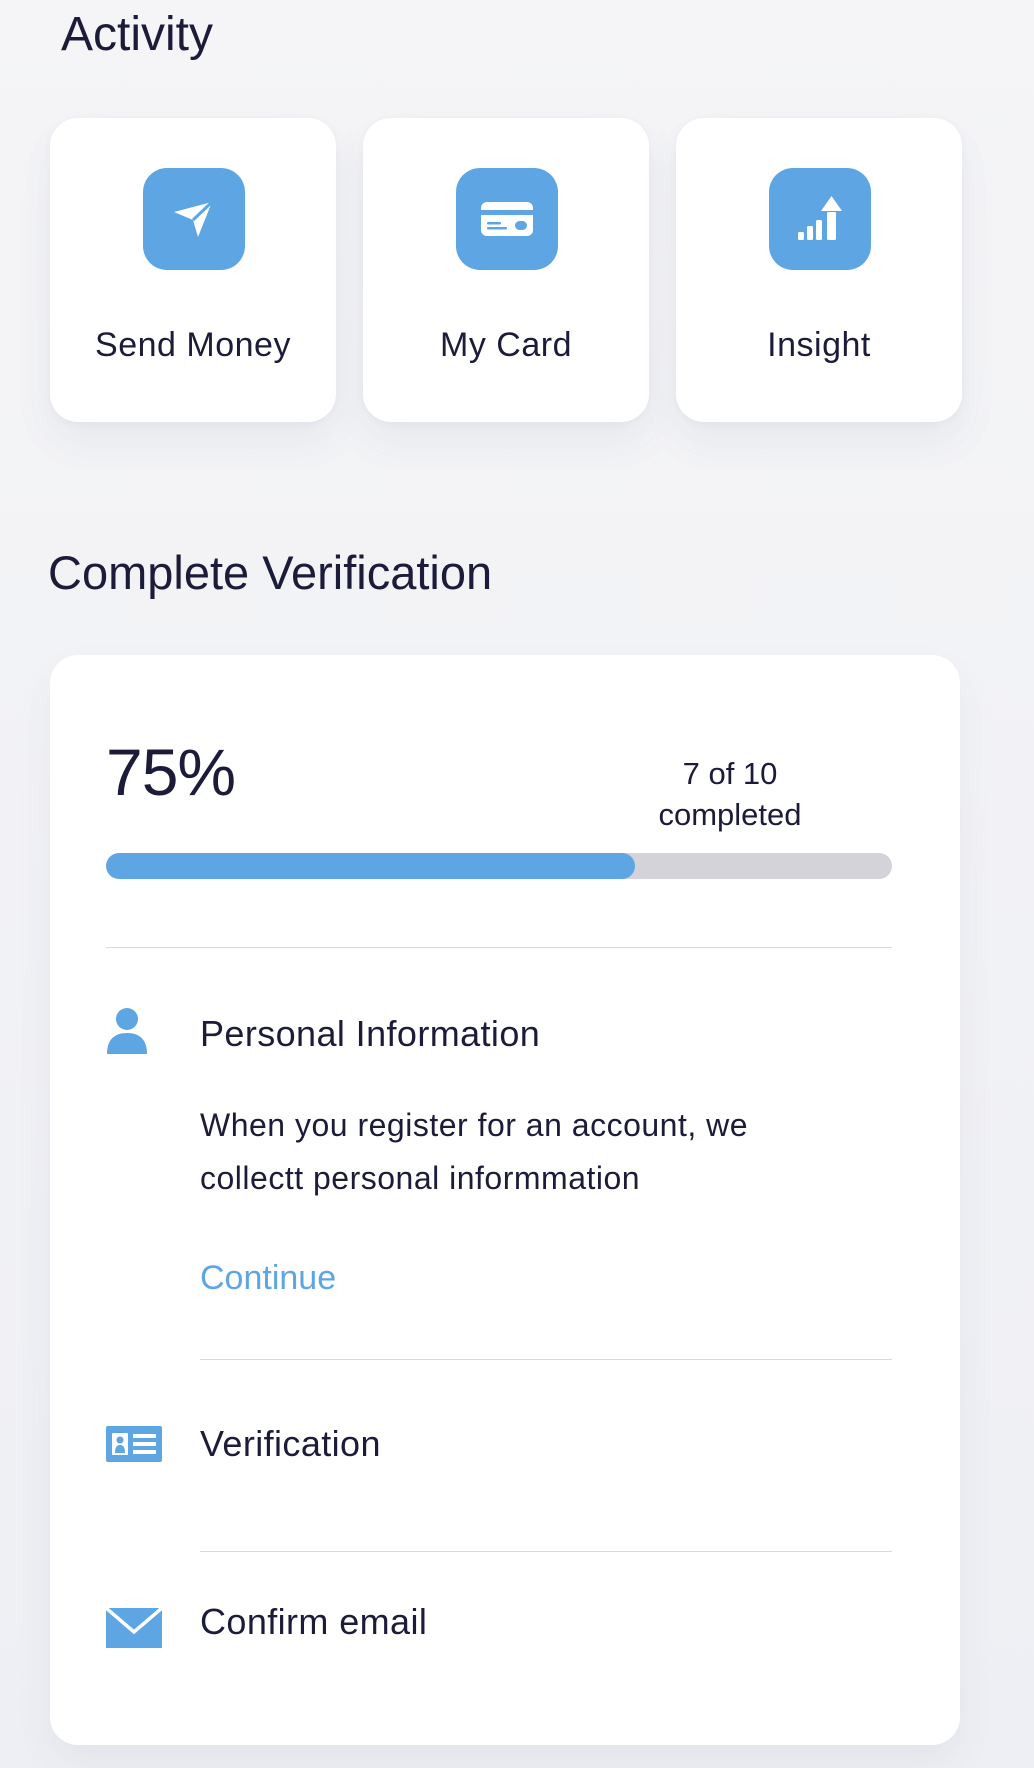 Image resolution: width=1034 pixels, height=1768 pixels. Describe the element at coordinates (506, 345) in the screenshot. I see `my-card-label: My Card` at that location.